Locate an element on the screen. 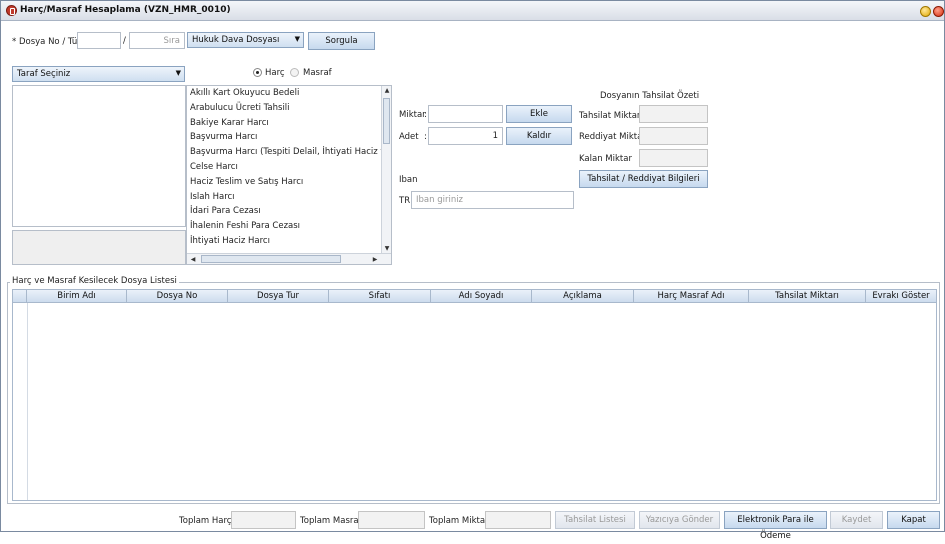 The height and width of the screenshot is (544, 945). tahsilat-miktari-label: Tahsilat Miktarı is located at coordinates (611, 116).